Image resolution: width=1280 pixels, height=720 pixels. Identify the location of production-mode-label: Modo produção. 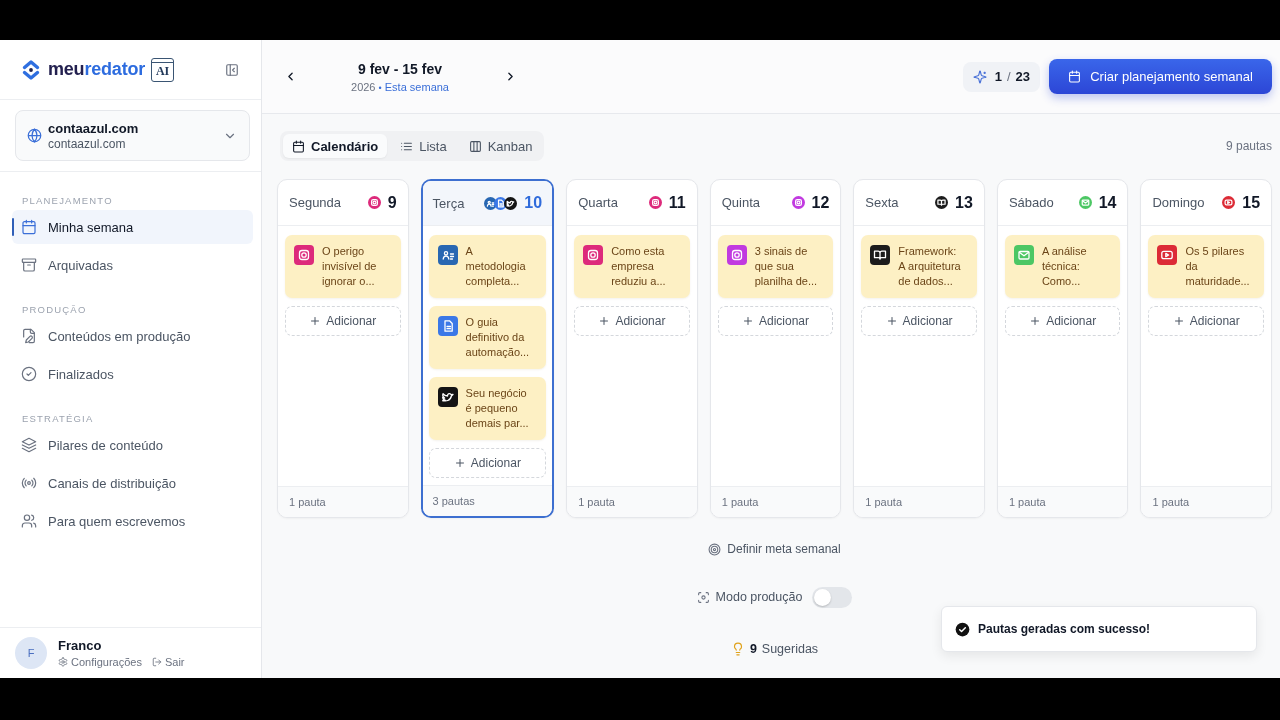
(759, 597).